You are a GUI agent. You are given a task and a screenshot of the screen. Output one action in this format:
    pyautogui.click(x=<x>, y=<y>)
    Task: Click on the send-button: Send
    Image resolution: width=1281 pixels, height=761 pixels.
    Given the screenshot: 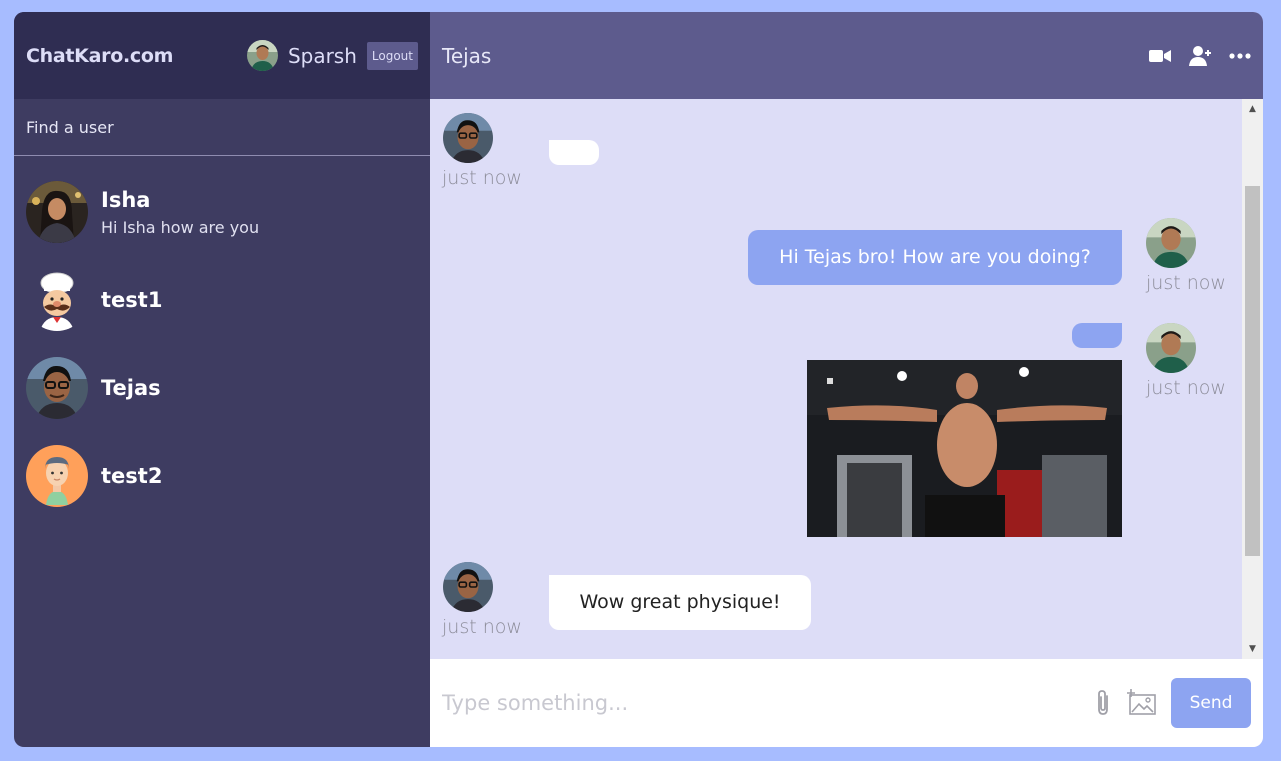 What is the action you would take?
    pyautogui.click(x=1211, y=703)
    